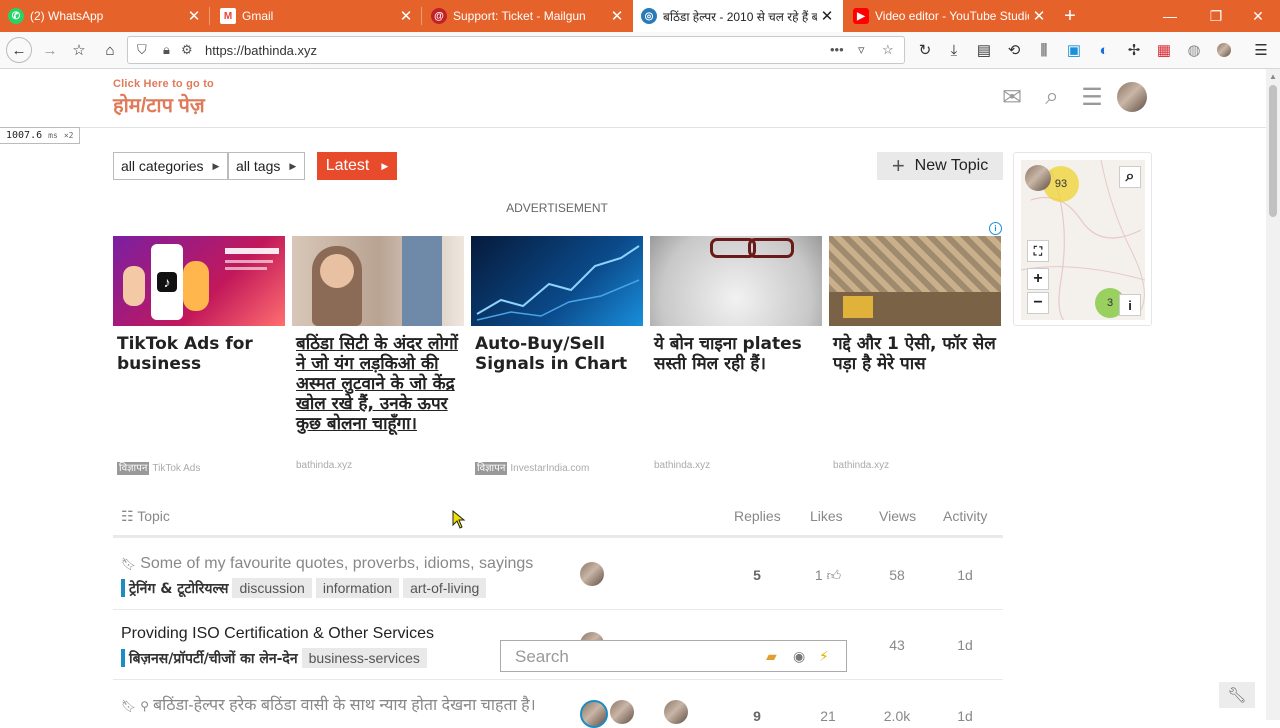 The width and height of the screenshot is (1280, 728). I want to click on ad-image, so click(915, 281).